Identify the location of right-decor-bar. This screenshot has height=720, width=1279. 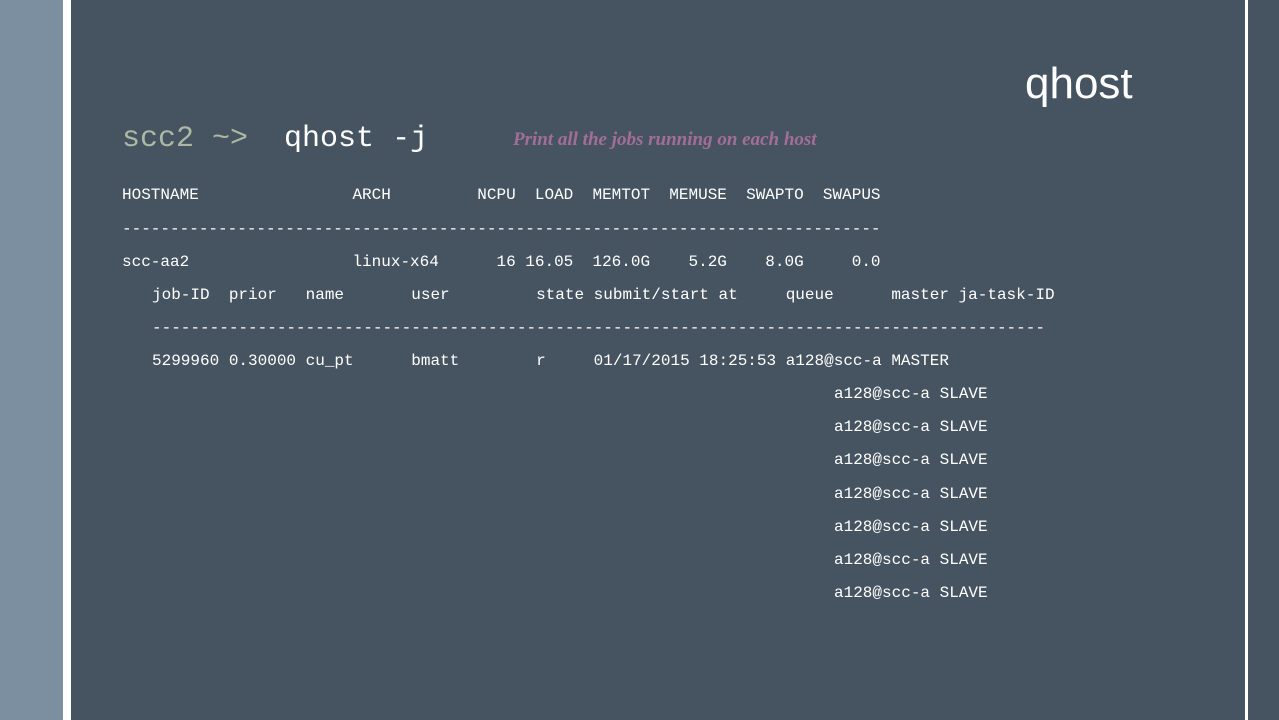
(1263, 360).